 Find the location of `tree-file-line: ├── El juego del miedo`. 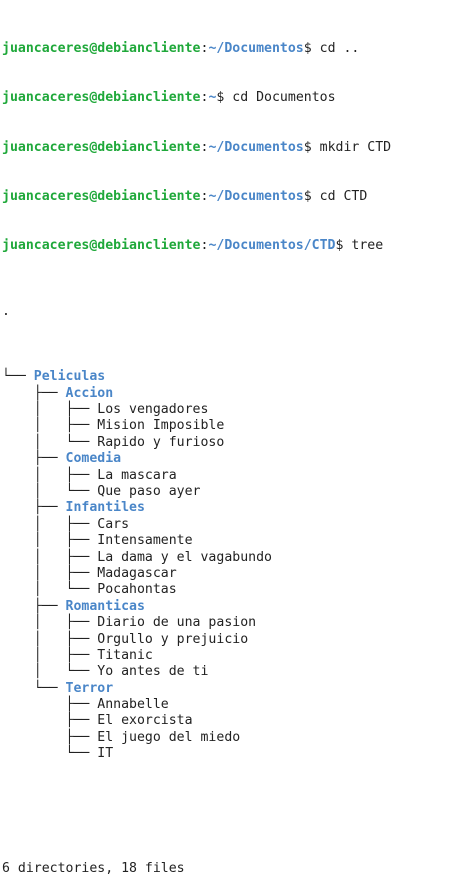

tree-file-line: ├── El juego del miedo is located at coordinates (237, 738).